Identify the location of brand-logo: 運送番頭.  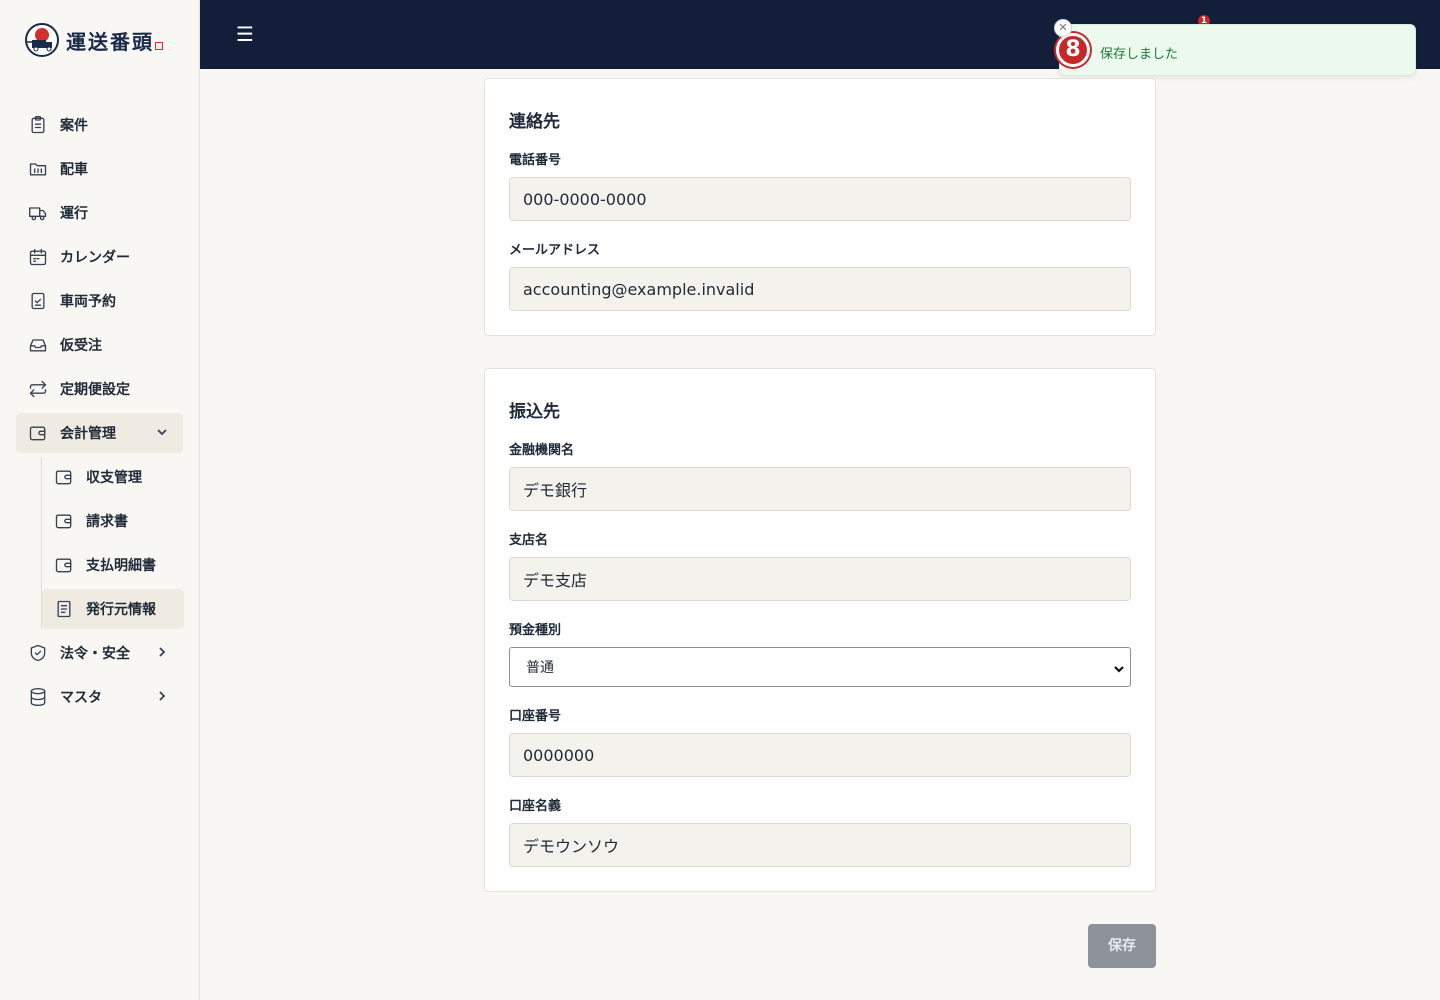
(93, 40).